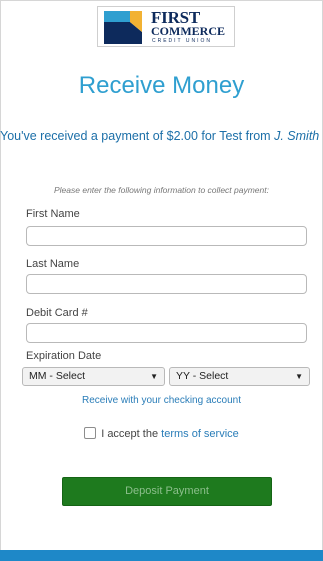 The image size is (323, 561). Describe the element at coordinates (57, 313) in the screenshot. I see `debit-card-label: Debit Card #` at that location.